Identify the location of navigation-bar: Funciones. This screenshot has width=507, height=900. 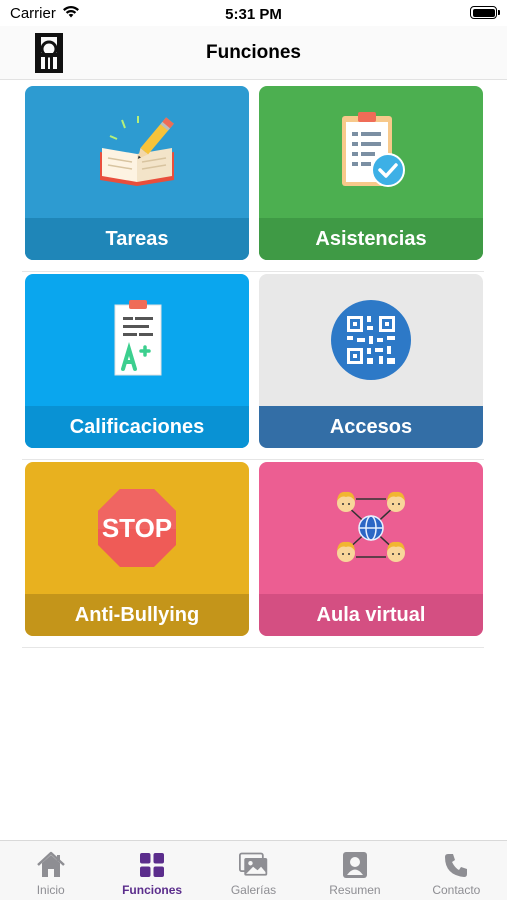
(253, 53).